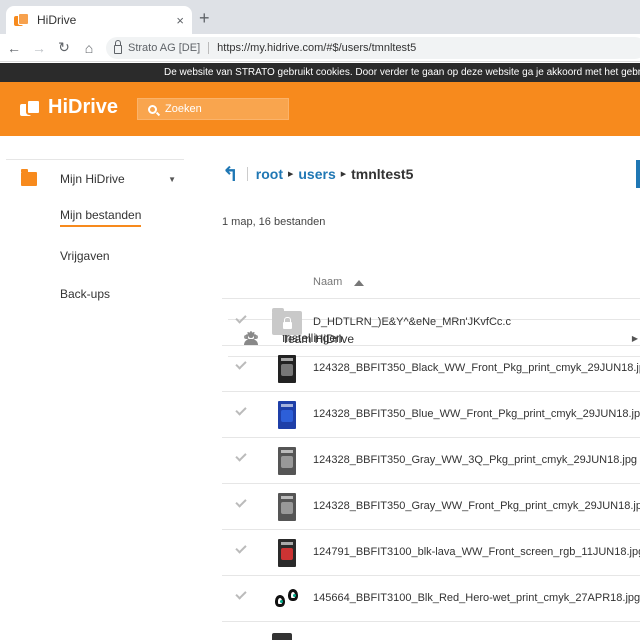  I want to click on locked-folder-icon, so click(287, 323).